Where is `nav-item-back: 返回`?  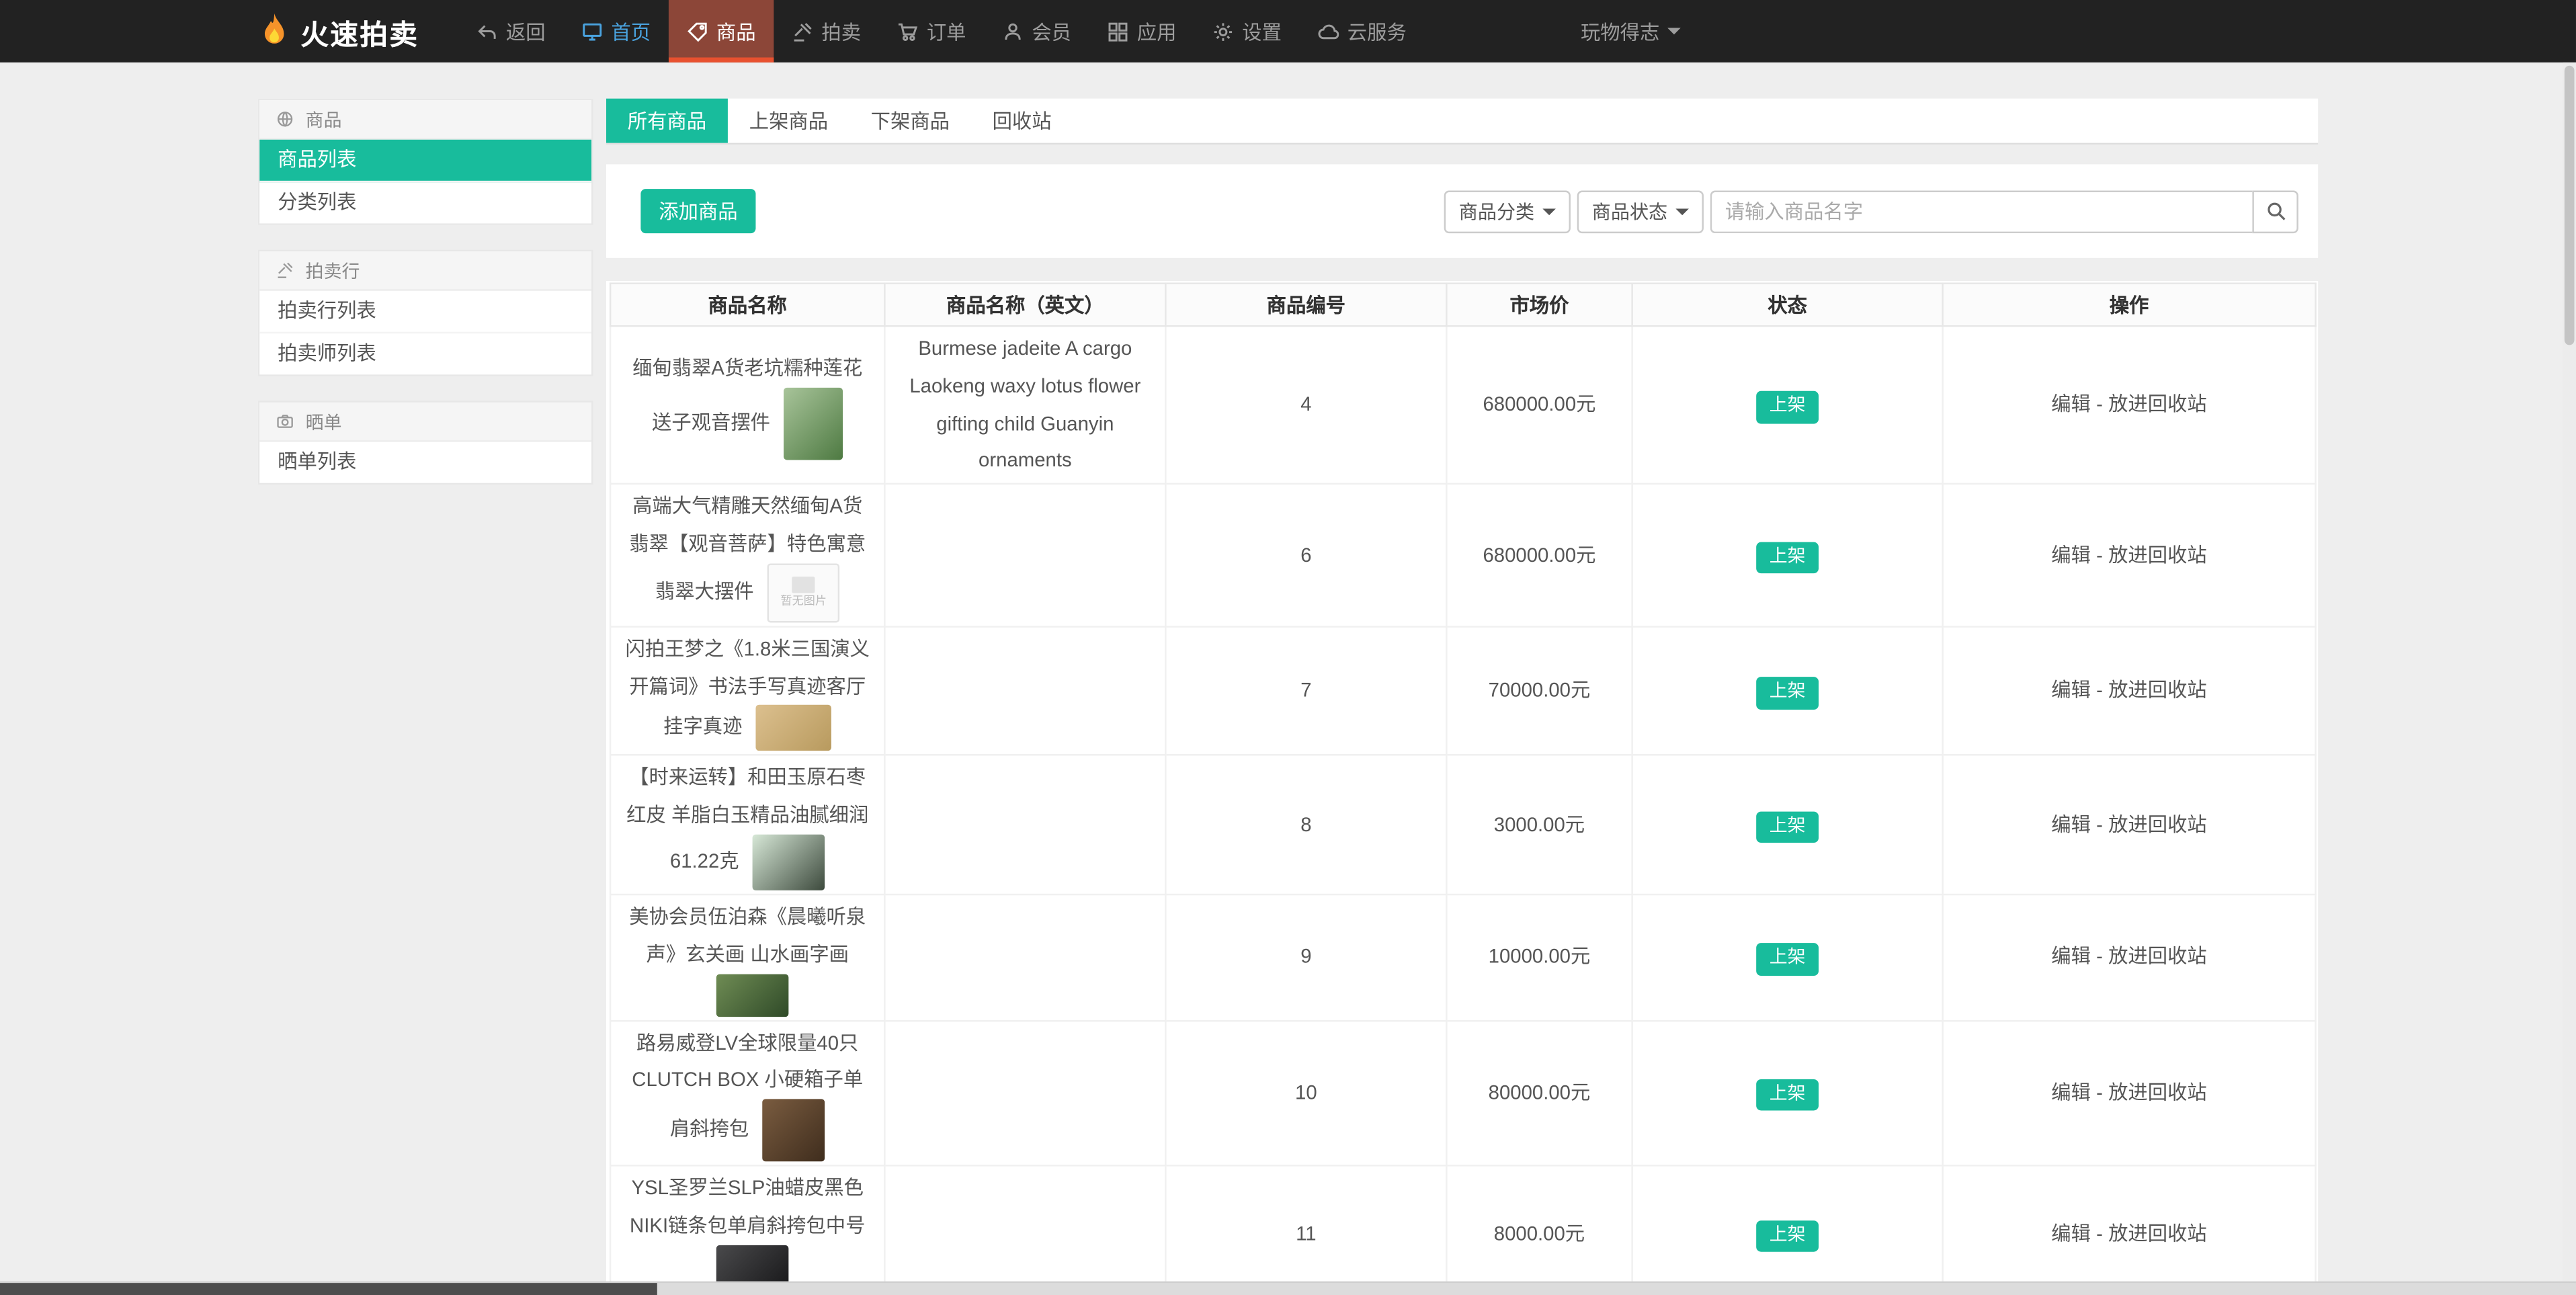 nav-item-back: 返回 is located at coordinates (510, 31).